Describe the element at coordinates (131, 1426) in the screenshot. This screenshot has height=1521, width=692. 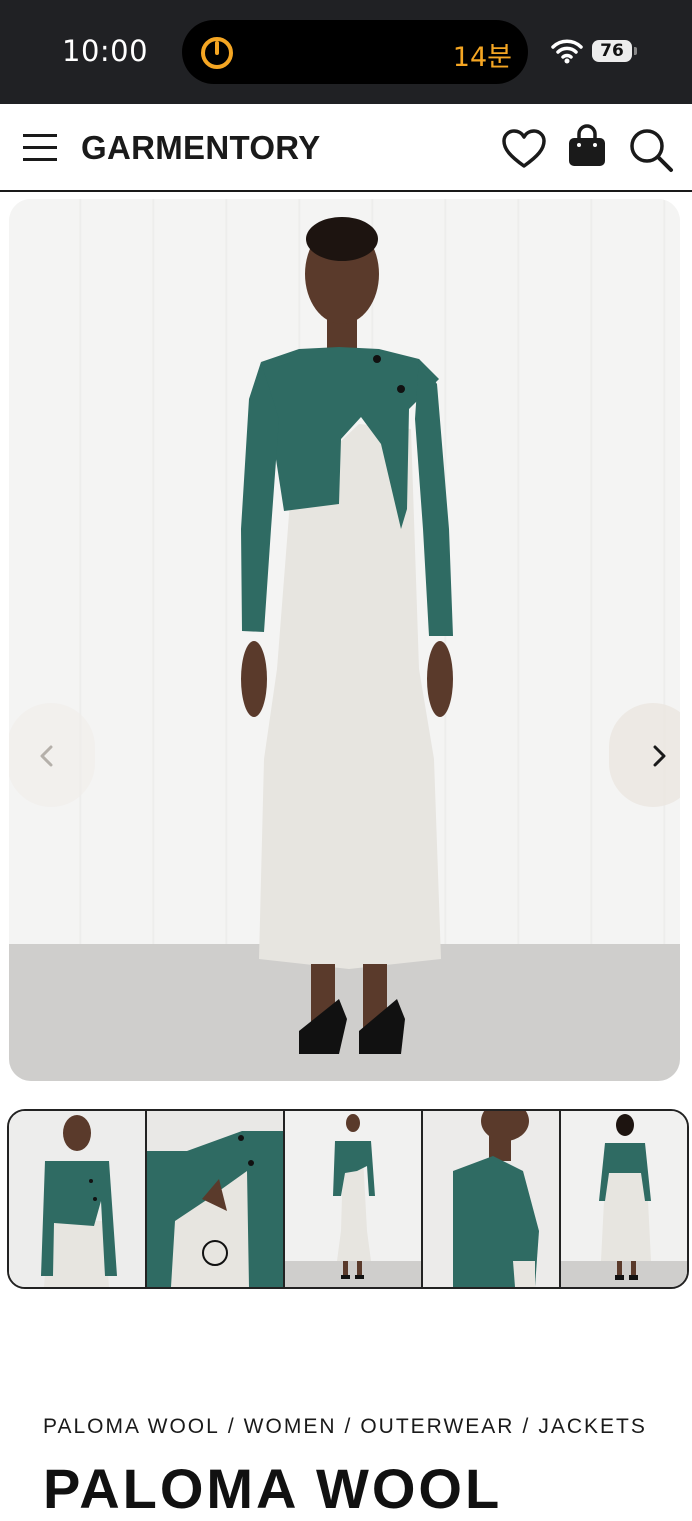
I see `breadcrumb-item-brand: PALOMA WOOL` at that location.